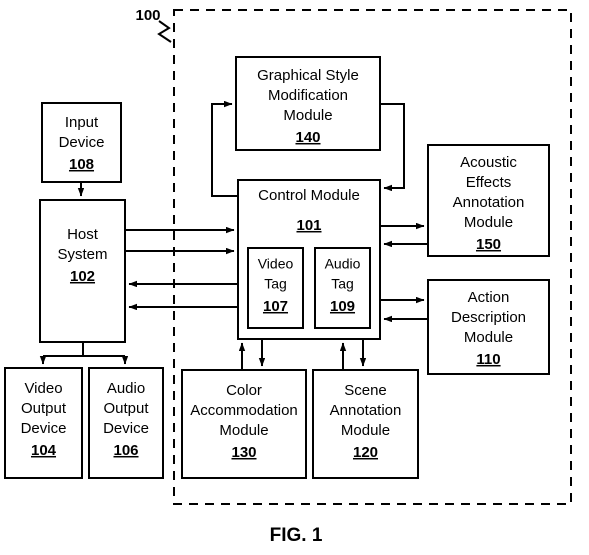 The height and width of the screenshot is (555, 589). Describe the element at coordinates (43, 388) in the screenshot. I see `block-video-output-device-line-1: Video` at that location.